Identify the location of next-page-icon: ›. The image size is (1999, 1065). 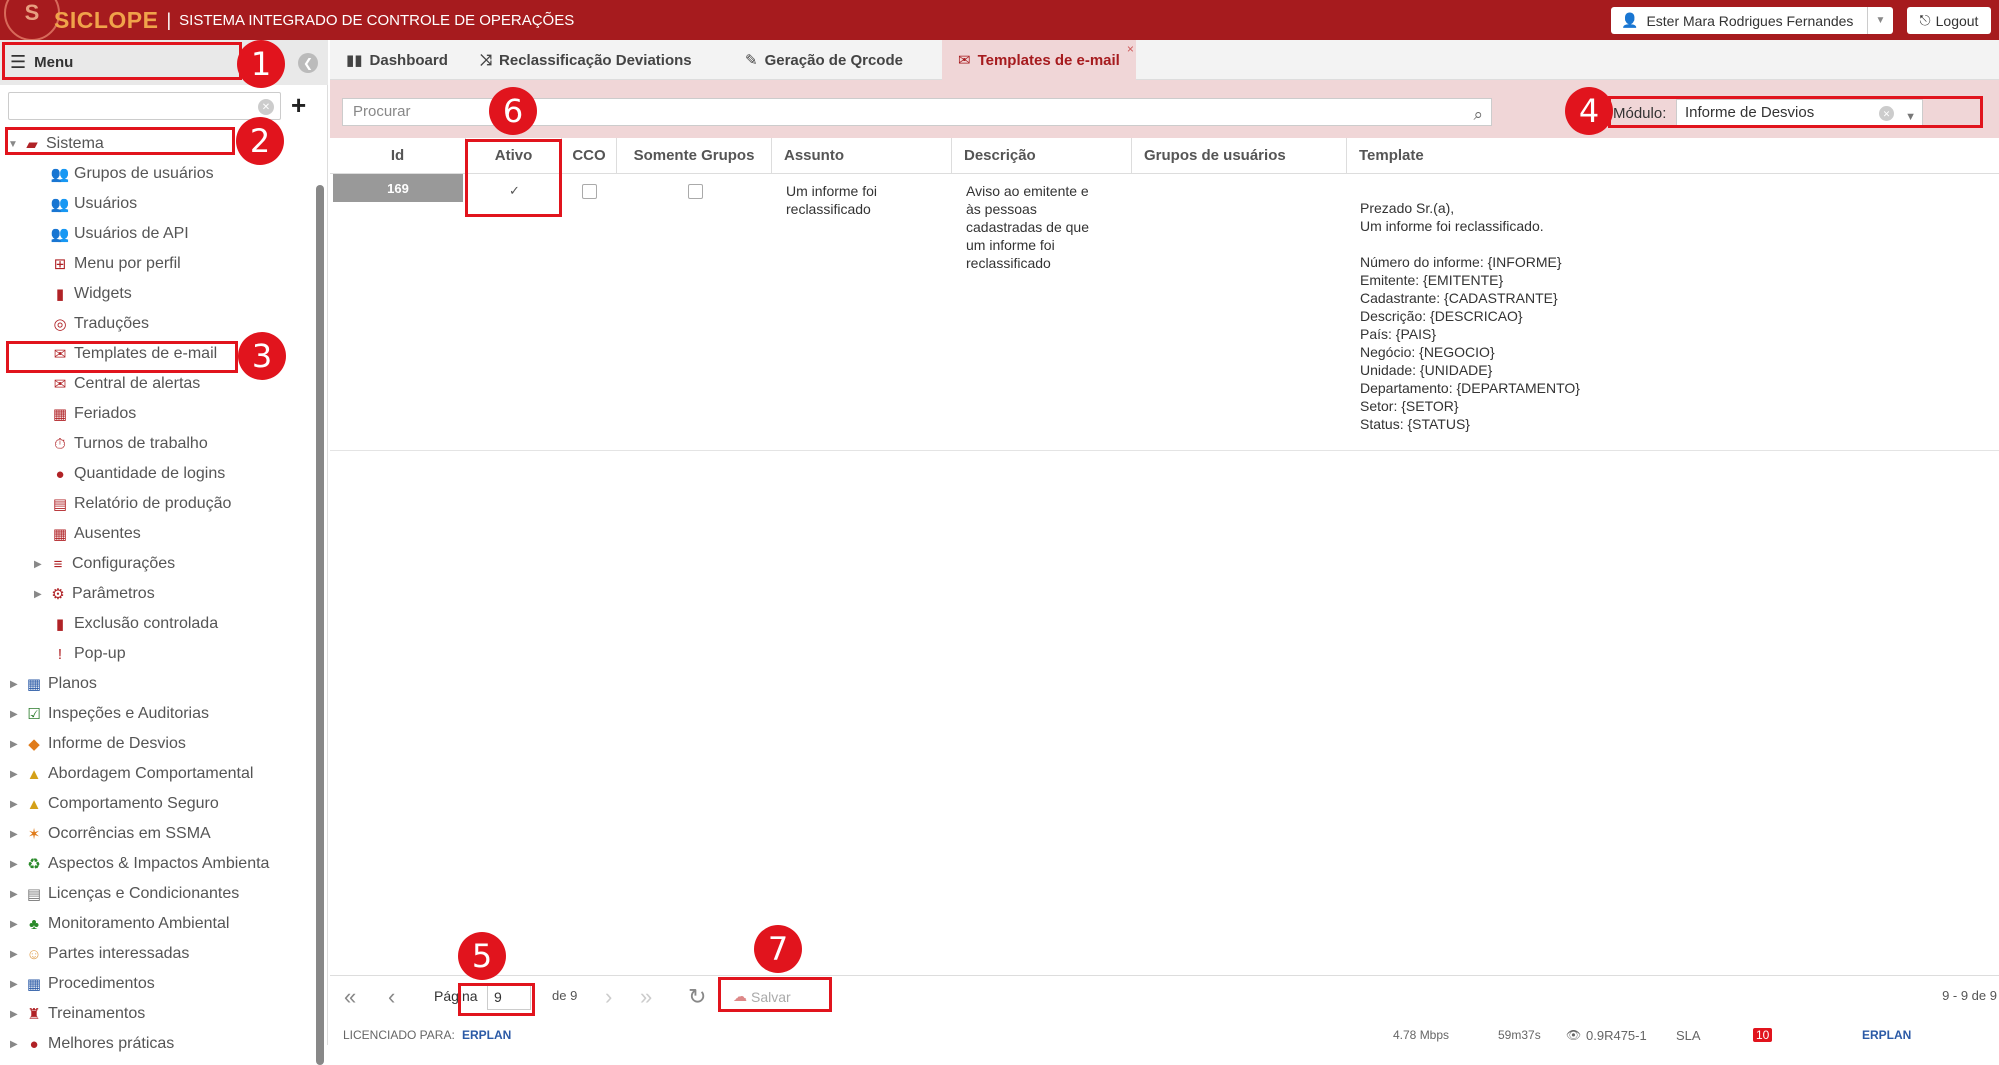
(608, 997).